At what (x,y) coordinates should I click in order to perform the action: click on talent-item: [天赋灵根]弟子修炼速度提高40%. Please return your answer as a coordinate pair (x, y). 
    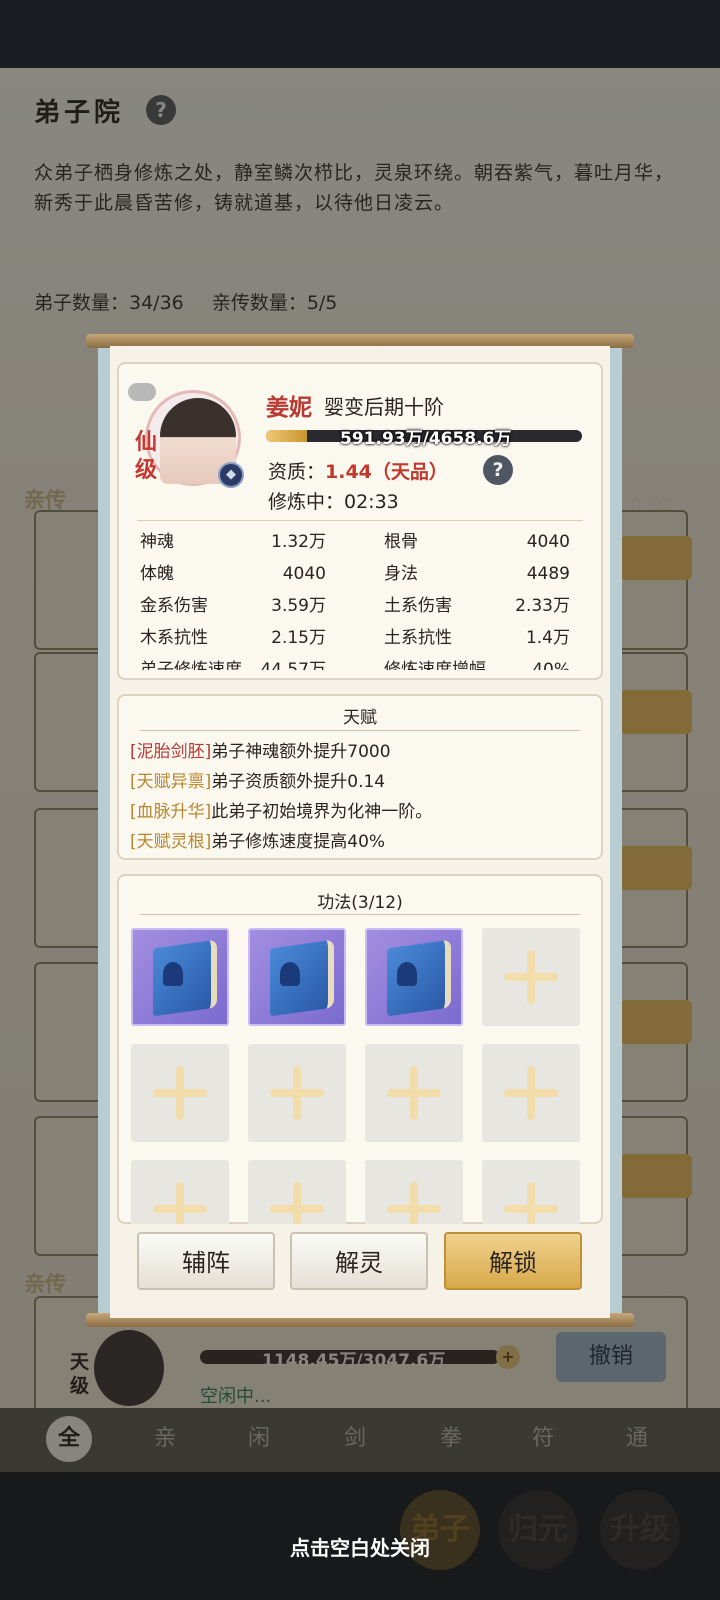
    Looking at the image, I should click on (257, 839).